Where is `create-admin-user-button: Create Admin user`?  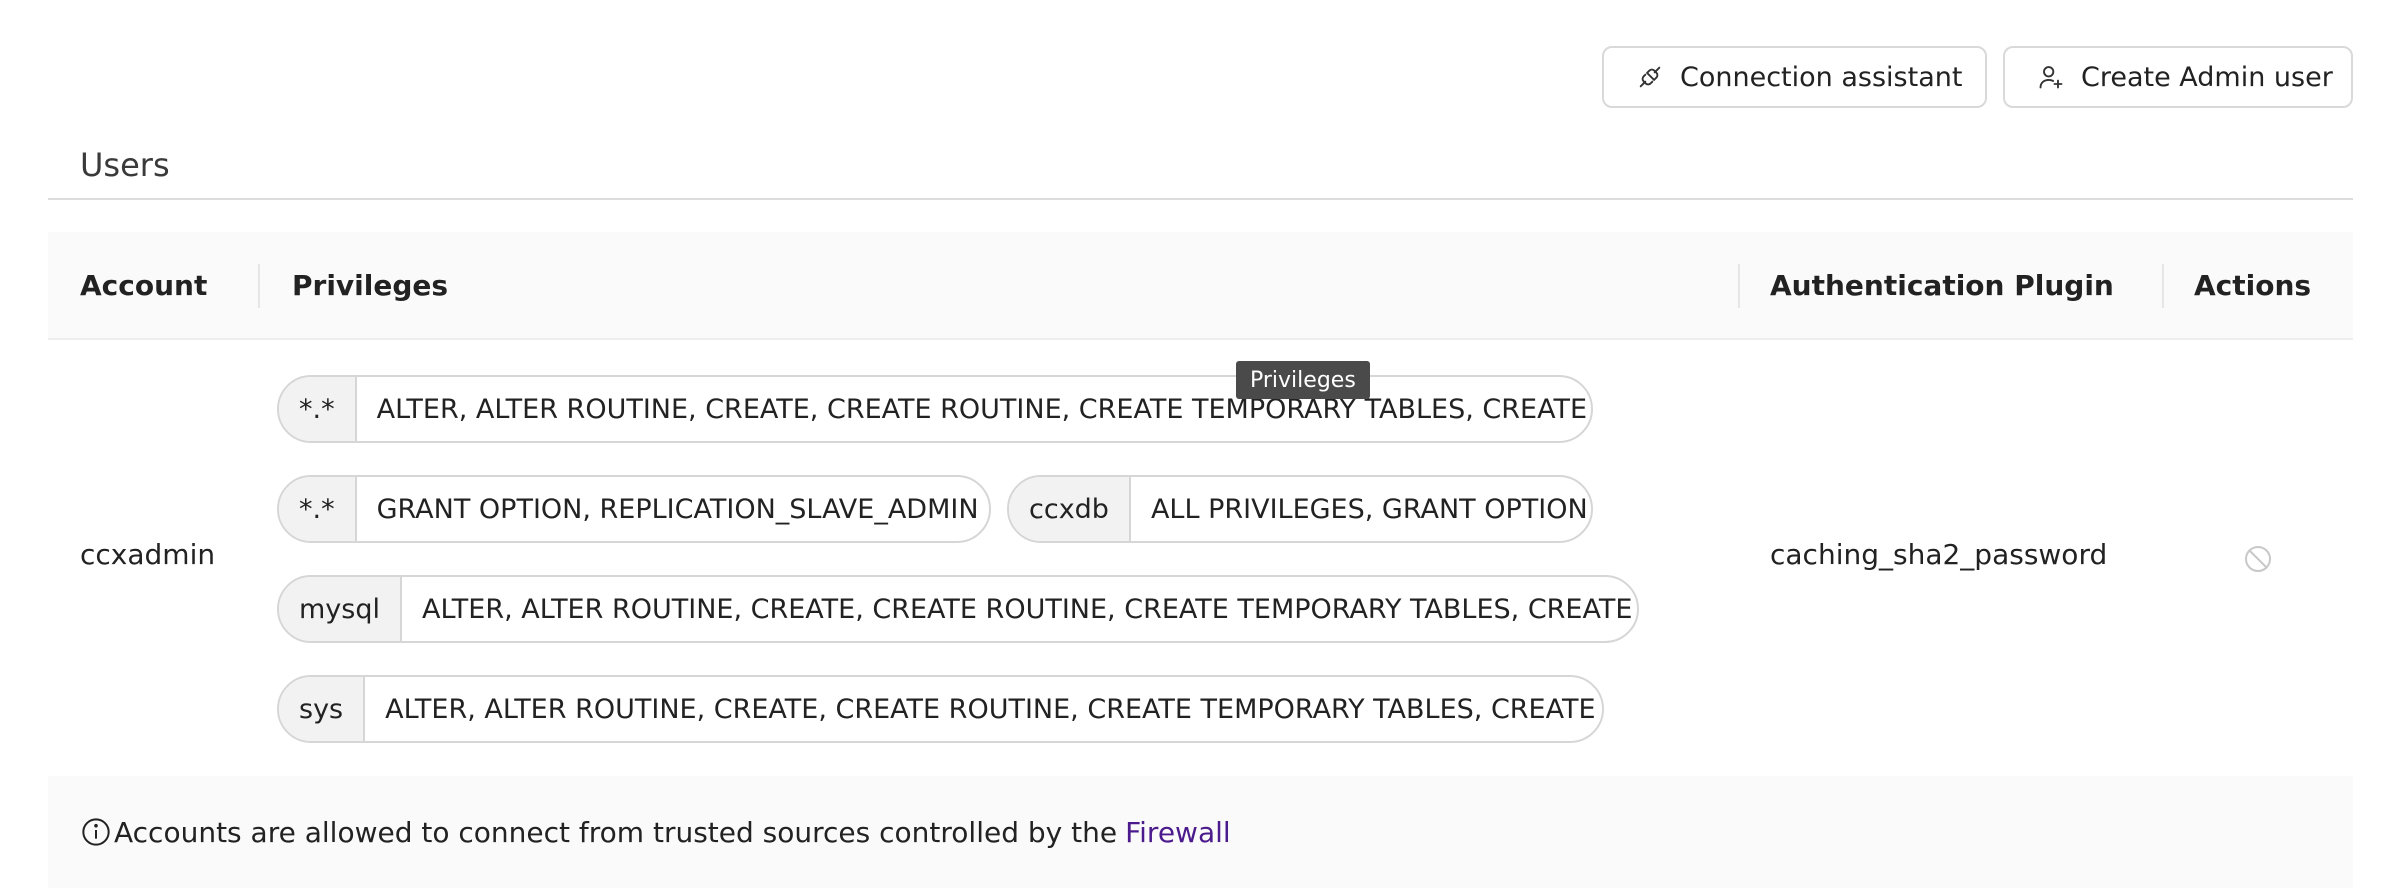 create-admin-user-button: Create Admin user is located at coordinates (2178, 77).